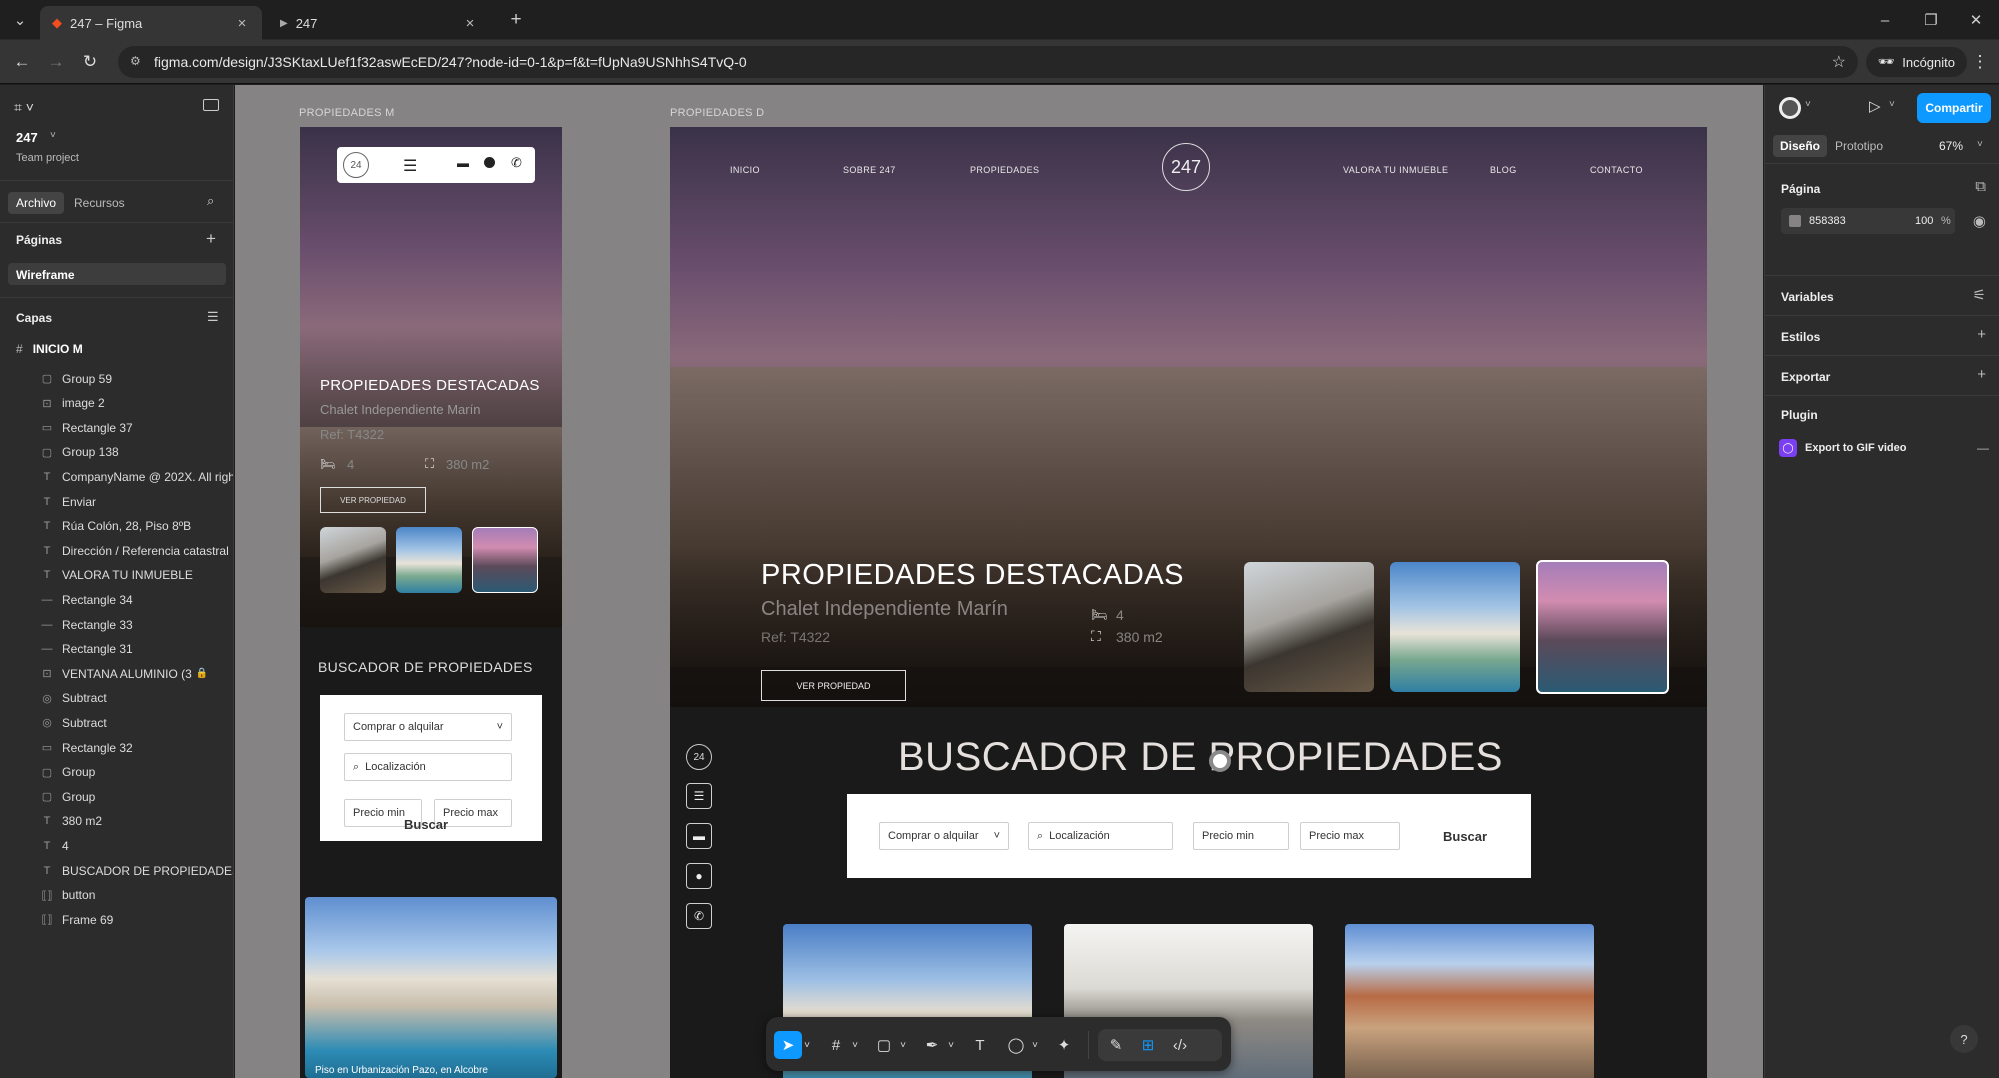  What do you see at coordinates (1016, 1045) in the screenshot?
I see `comment-tool-icon: ◯` at bounding box center [1016, 1045].